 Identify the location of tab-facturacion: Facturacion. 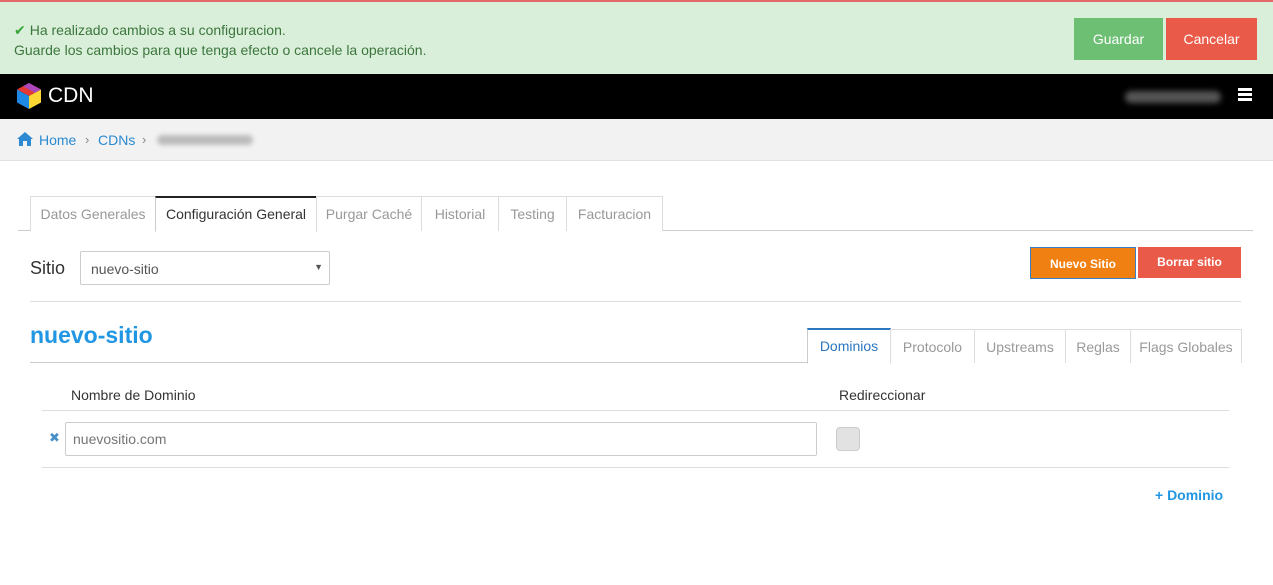
(614, 213).